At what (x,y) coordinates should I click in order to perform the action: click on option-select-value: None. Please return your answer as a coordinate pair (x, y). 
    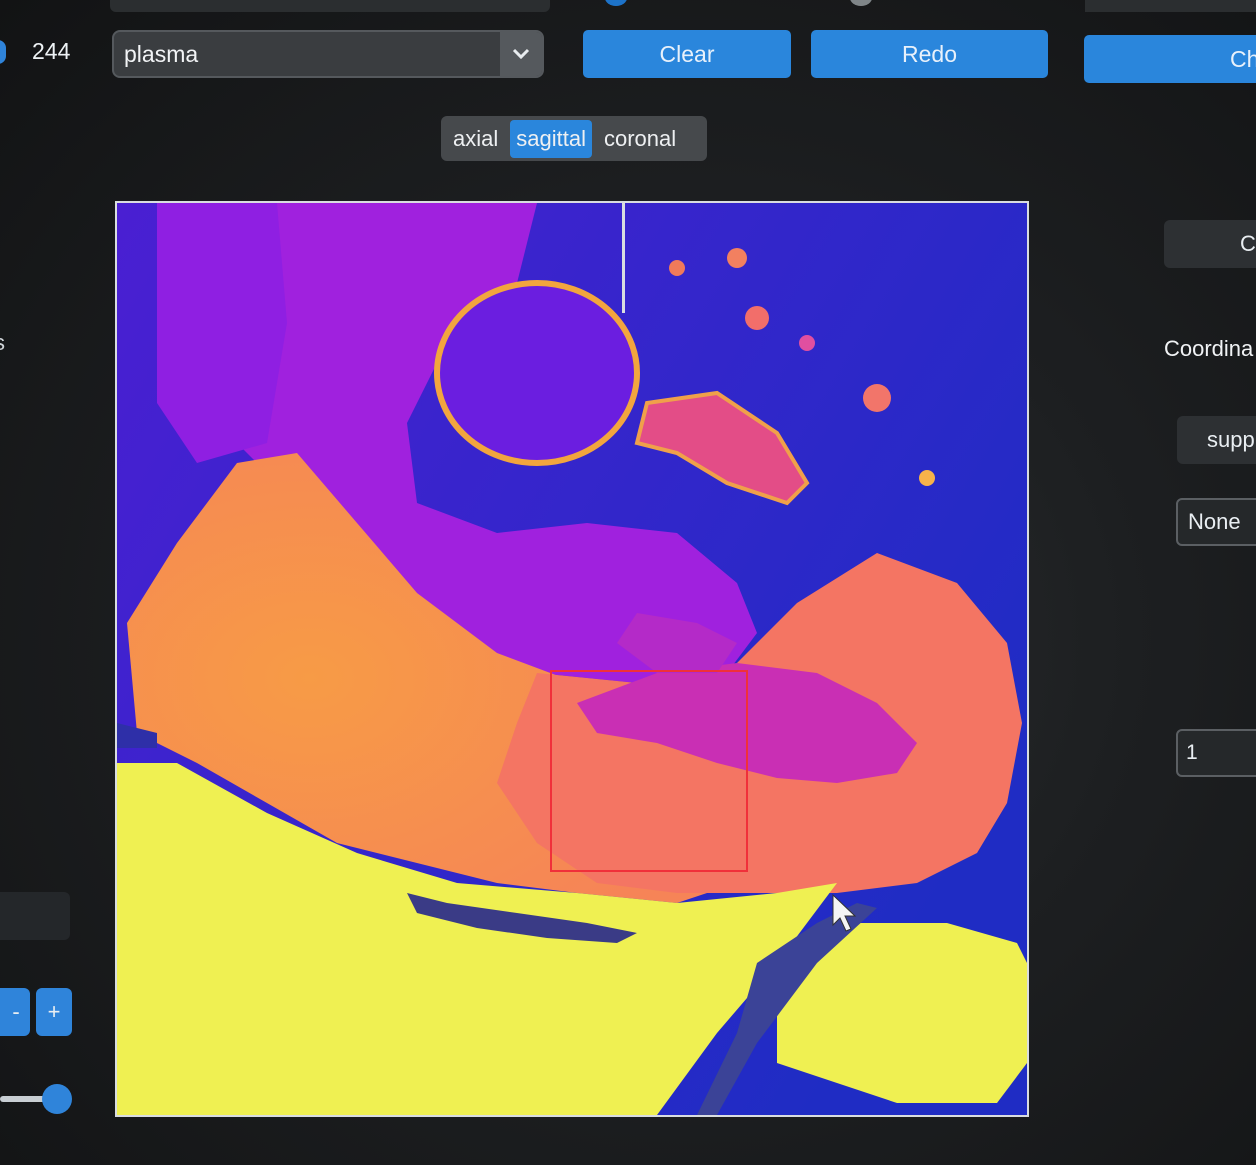
    Looking at the image, I should click on (1214, 521).